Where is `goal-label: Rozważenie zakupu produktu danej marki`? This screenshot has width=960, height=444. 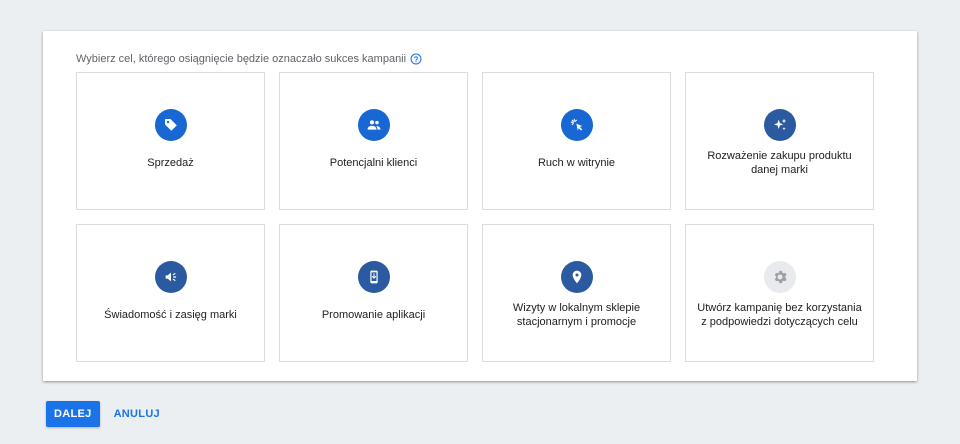
goal-label: Rozważenie zakupu produktu danej marki is located at coordinates (779, 163).